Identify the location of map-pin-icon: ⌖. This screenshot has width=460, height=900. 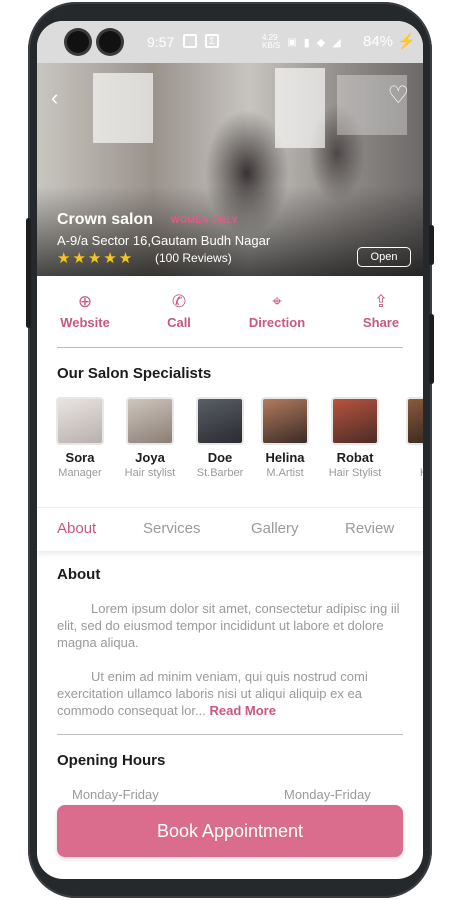
(277, 301).